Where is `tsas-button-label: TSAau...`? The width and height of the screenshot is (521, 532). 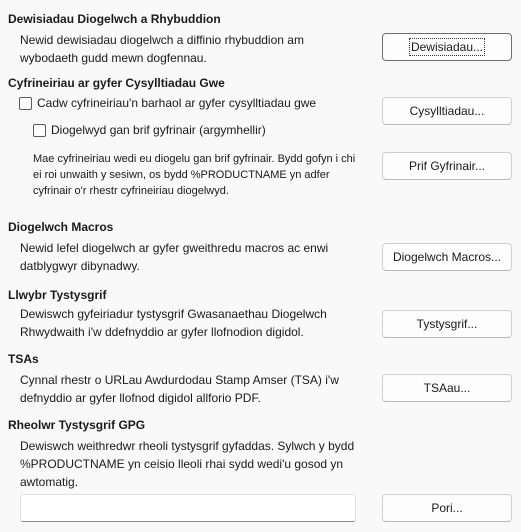
tsas-button-label: TSAau... is located at coordinates (447, 388).